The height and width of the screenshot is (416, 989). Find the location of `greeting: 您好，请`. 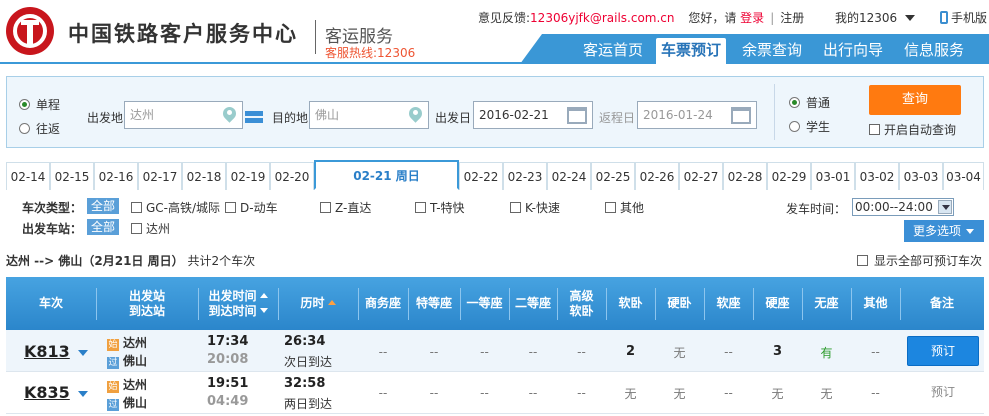

greeting: 您好，请 is located at coordinates (712, 18).